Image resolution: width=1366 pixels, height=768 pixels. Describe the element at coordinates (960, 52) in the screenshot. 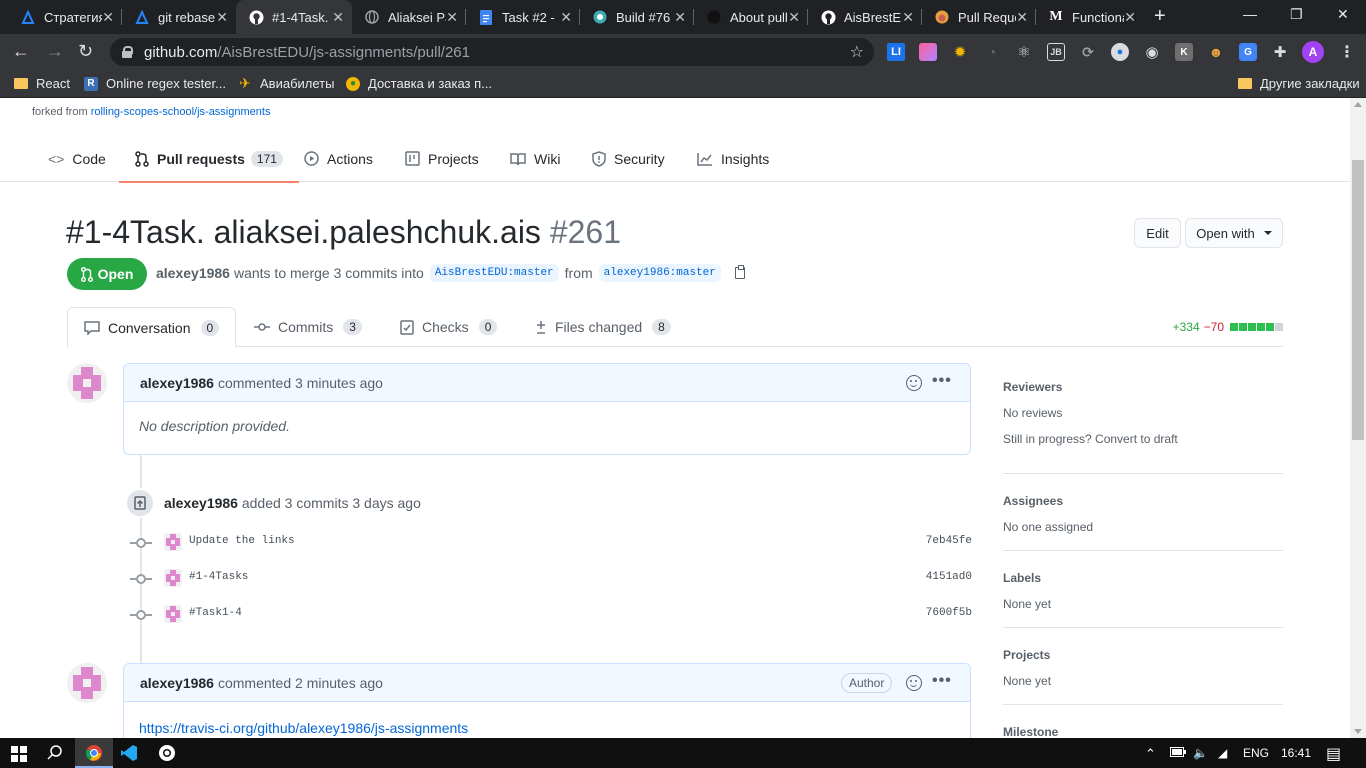

I see `gear-ext-icon: ✹` at that location.